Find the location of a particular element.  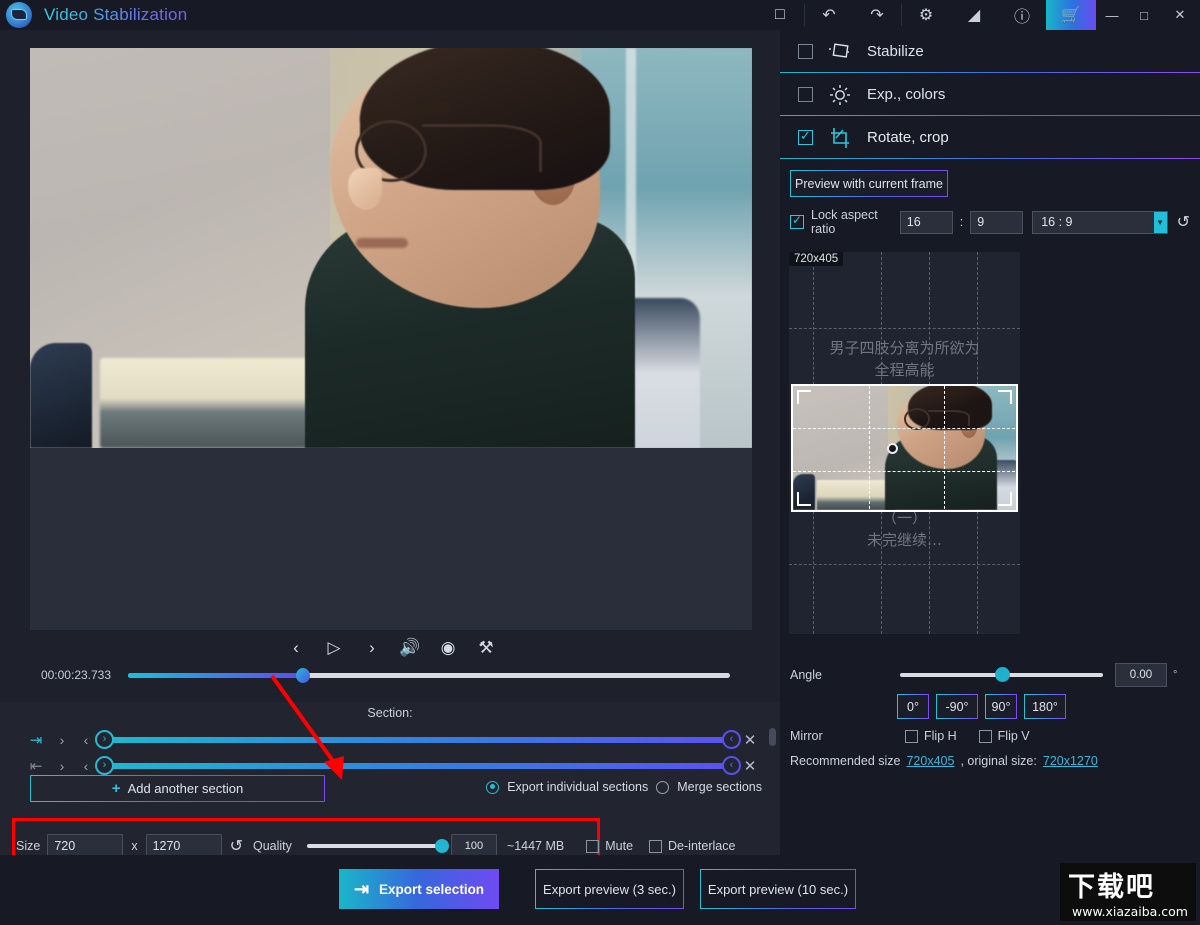

angle-slider-thumb is located at coordinates (1002, 674).